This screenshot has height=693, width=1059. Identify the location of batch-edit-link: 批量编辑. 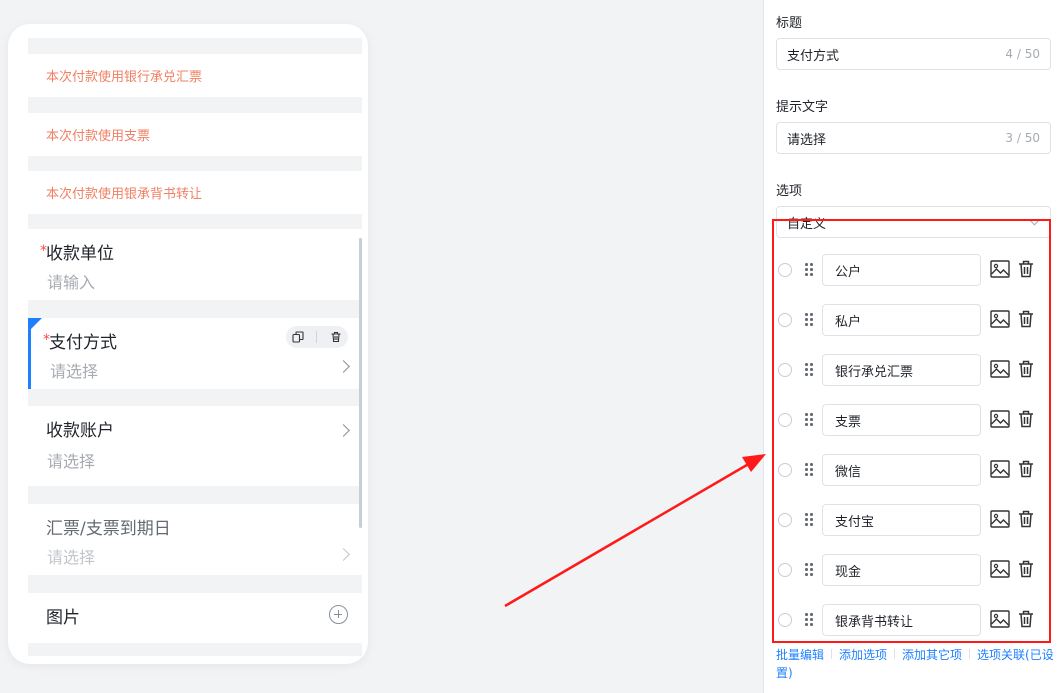
(800, 655).